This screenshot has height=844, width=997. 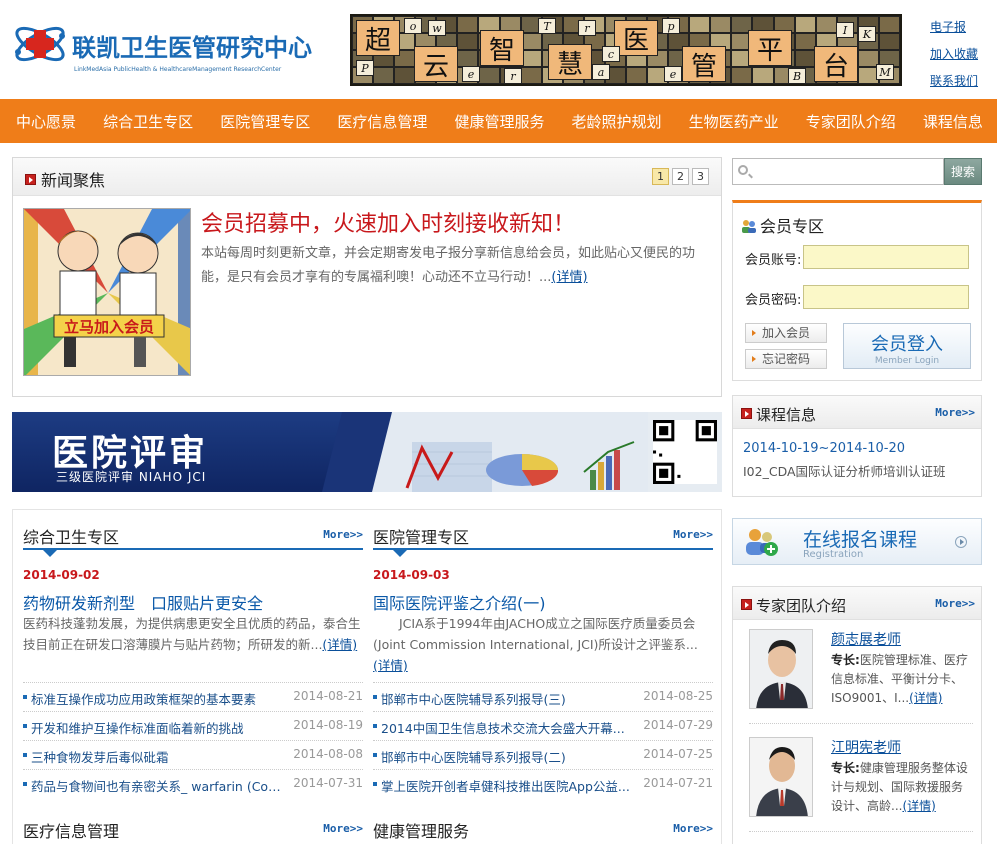 I want to click on expert-name: 江明宪老师, so click(x=866, y=747).